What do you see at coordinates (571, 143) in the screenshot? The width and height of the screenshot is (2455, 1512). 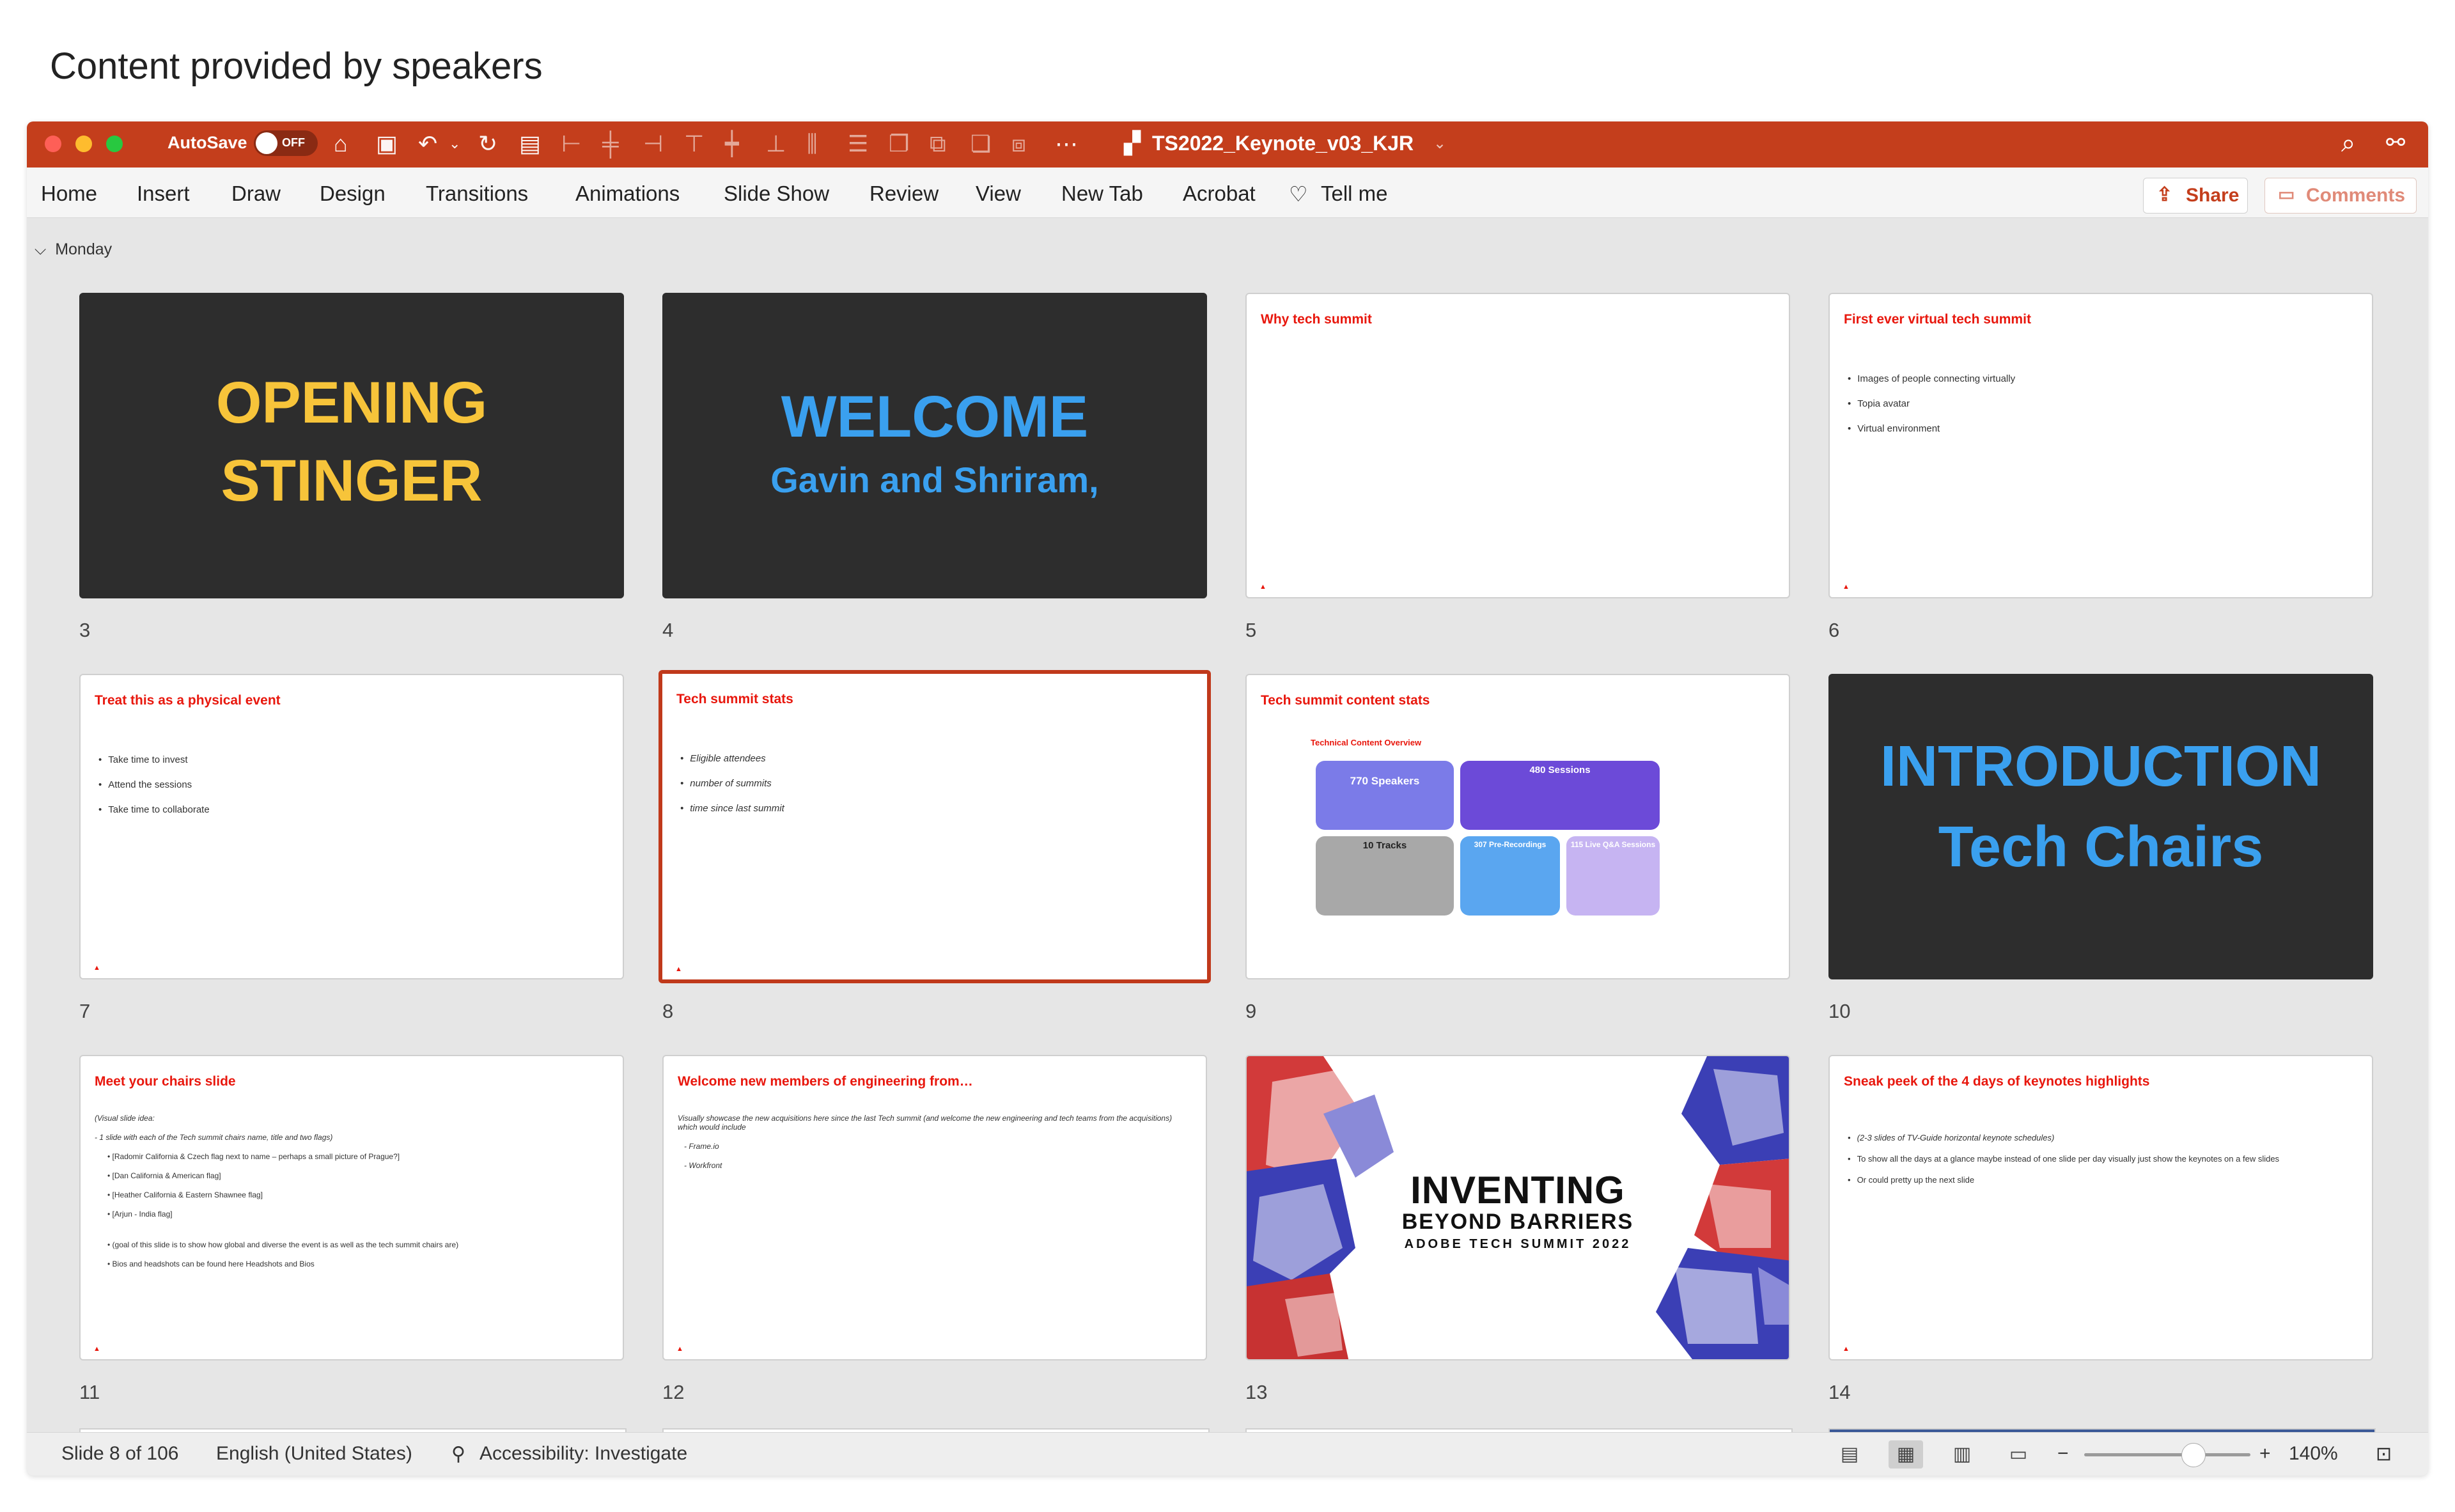 I see `align-left-icon: ⊢` at bounding box center [571, 143].